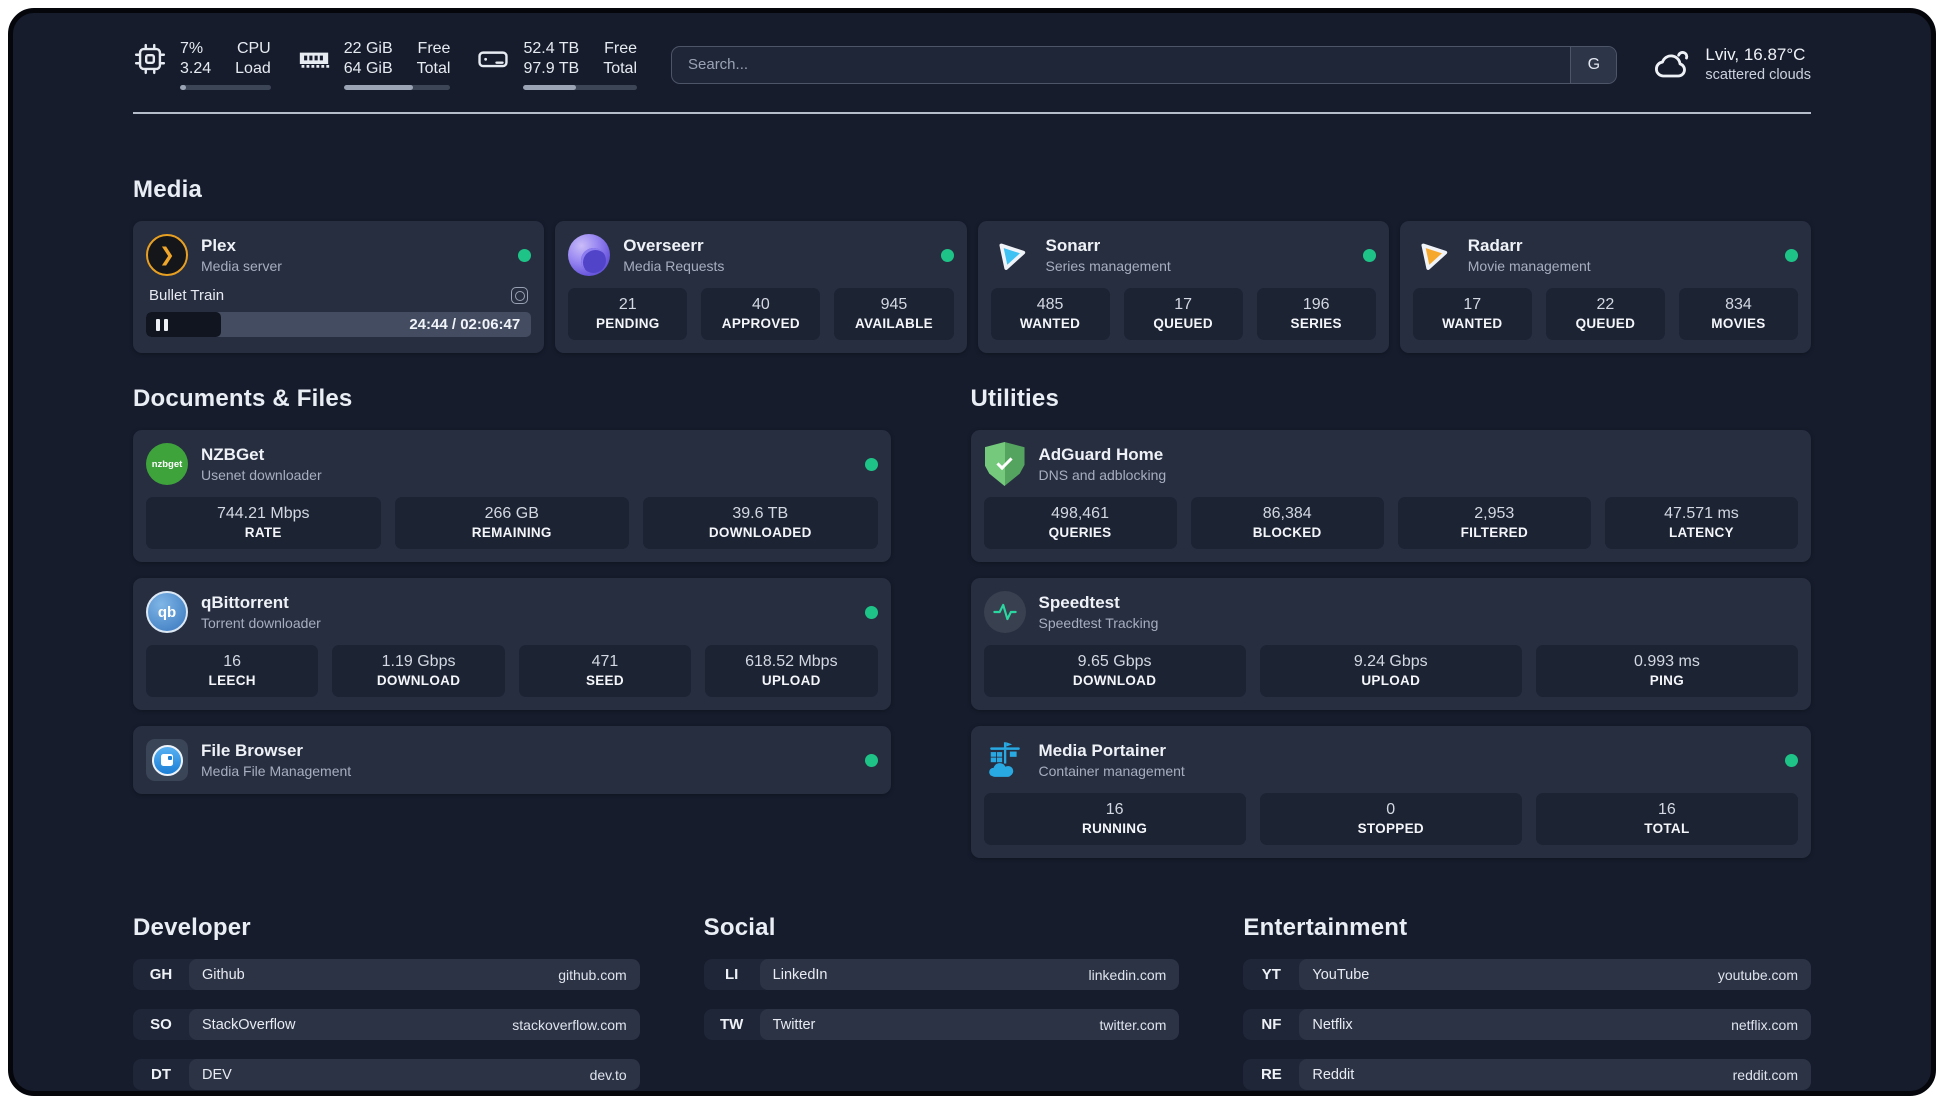 The height and width of the screenshot is (1104, 1944). I want to click on app-name: Speedtest, so click(1079, 603).